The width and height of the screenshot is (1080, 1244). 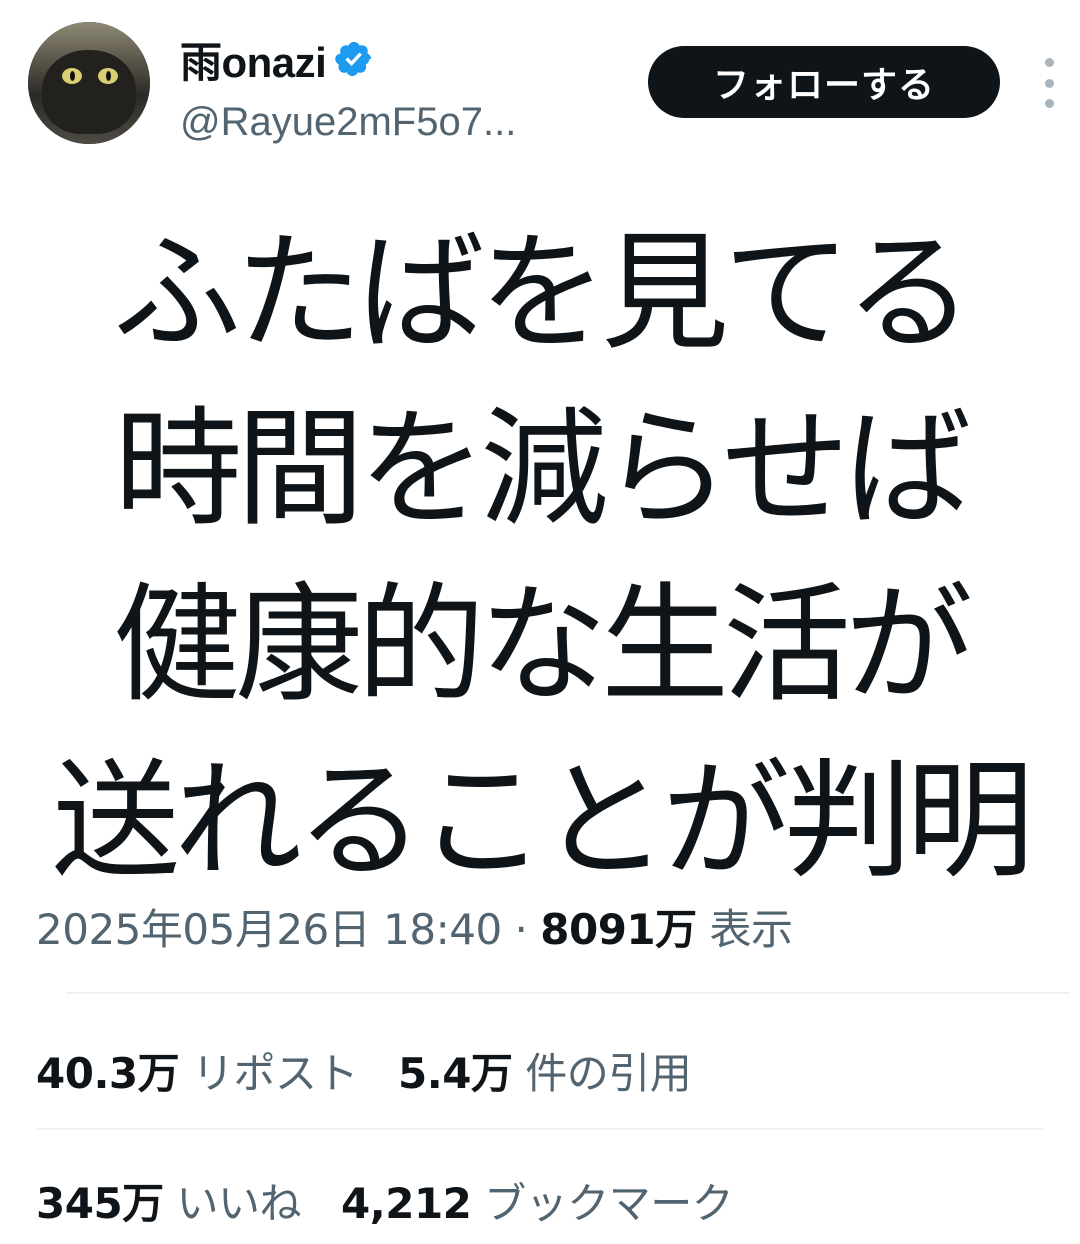 I want to click on author-display-name: 雨onazi, so click(x=253, y=59).